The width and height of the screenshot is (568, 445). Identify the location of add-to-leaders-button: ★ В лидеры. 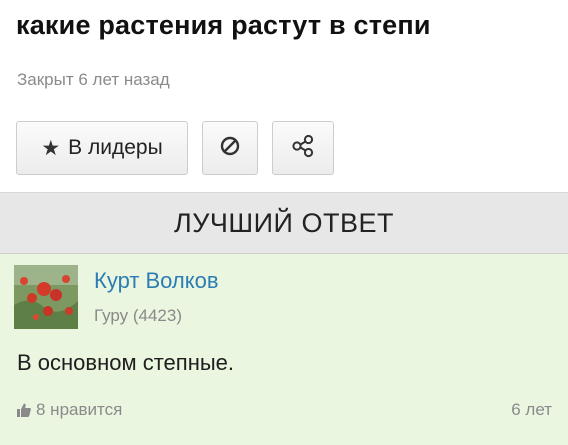
(102, 148).